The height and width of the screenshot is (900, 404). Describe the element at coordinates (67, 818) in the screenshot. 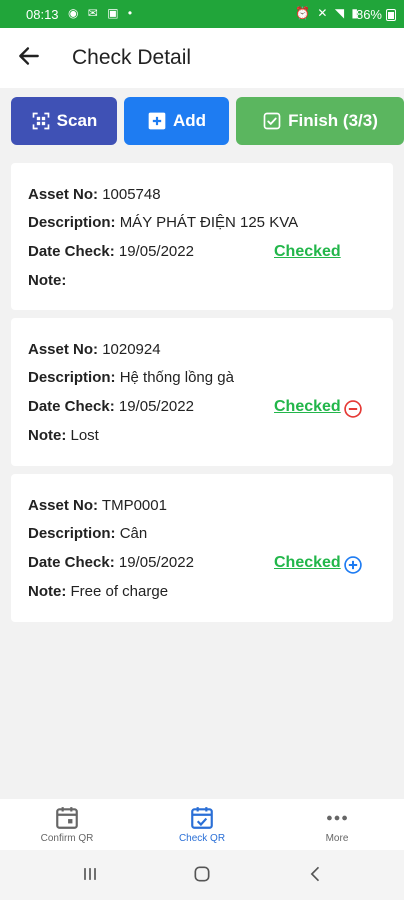

I see `calendar-icon` at that location.